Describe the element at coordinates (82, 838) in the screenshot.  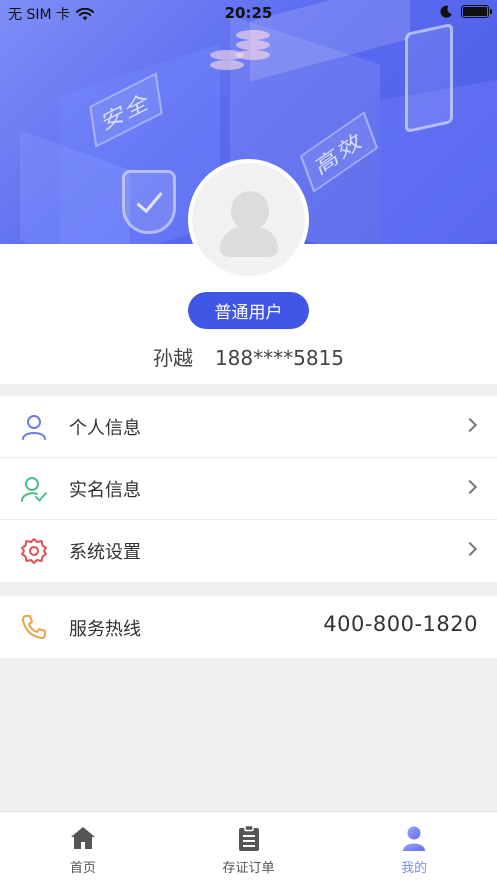
I see `home-icon` at that location.